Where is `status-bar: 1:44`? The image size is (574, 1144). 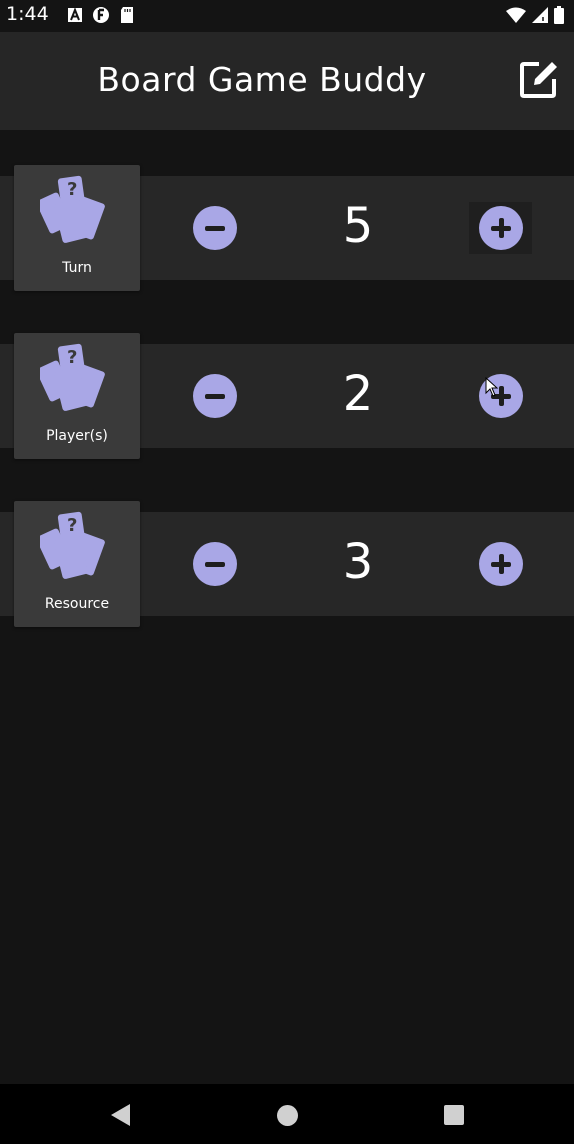
status-bar: 1:44 is located at coordinates (287, 16).